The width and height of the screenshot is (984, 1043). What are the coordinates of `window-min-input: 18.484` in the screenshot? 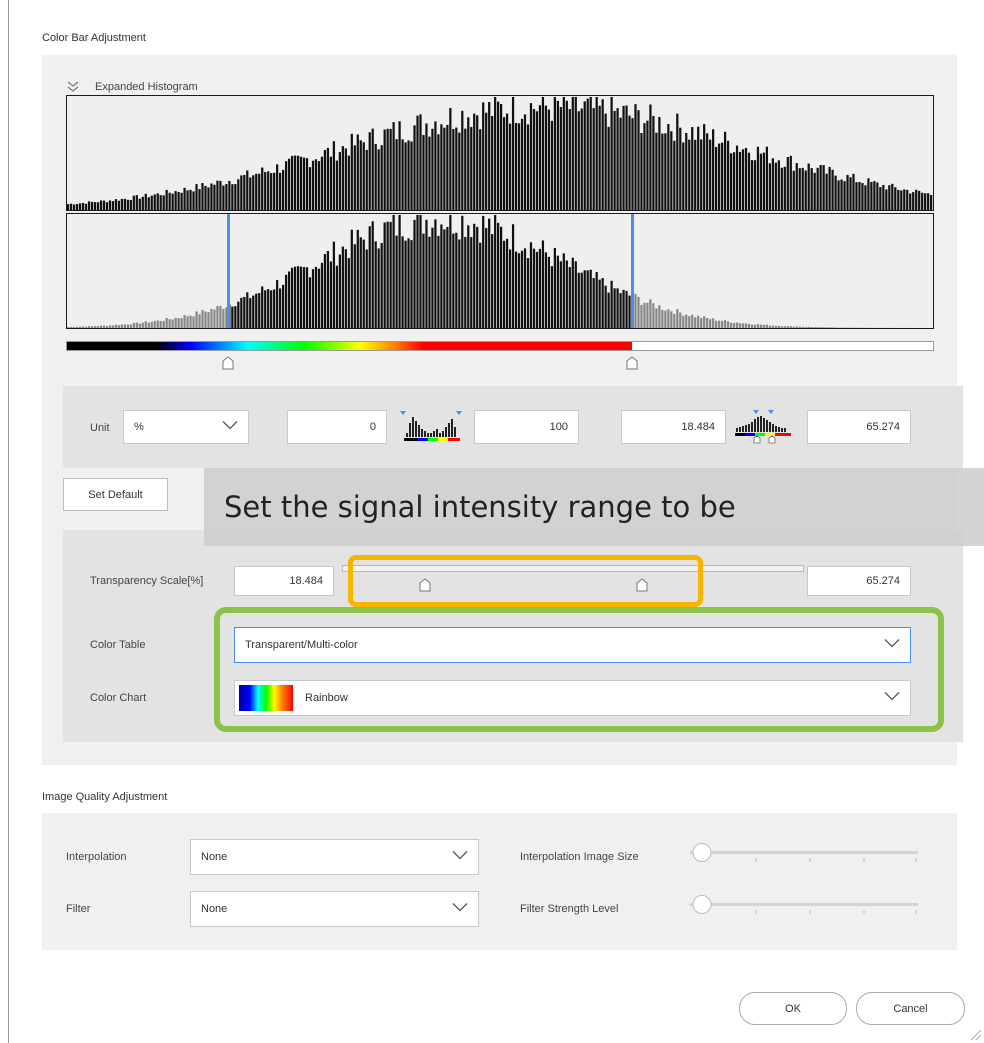 It's located at (673, 427).